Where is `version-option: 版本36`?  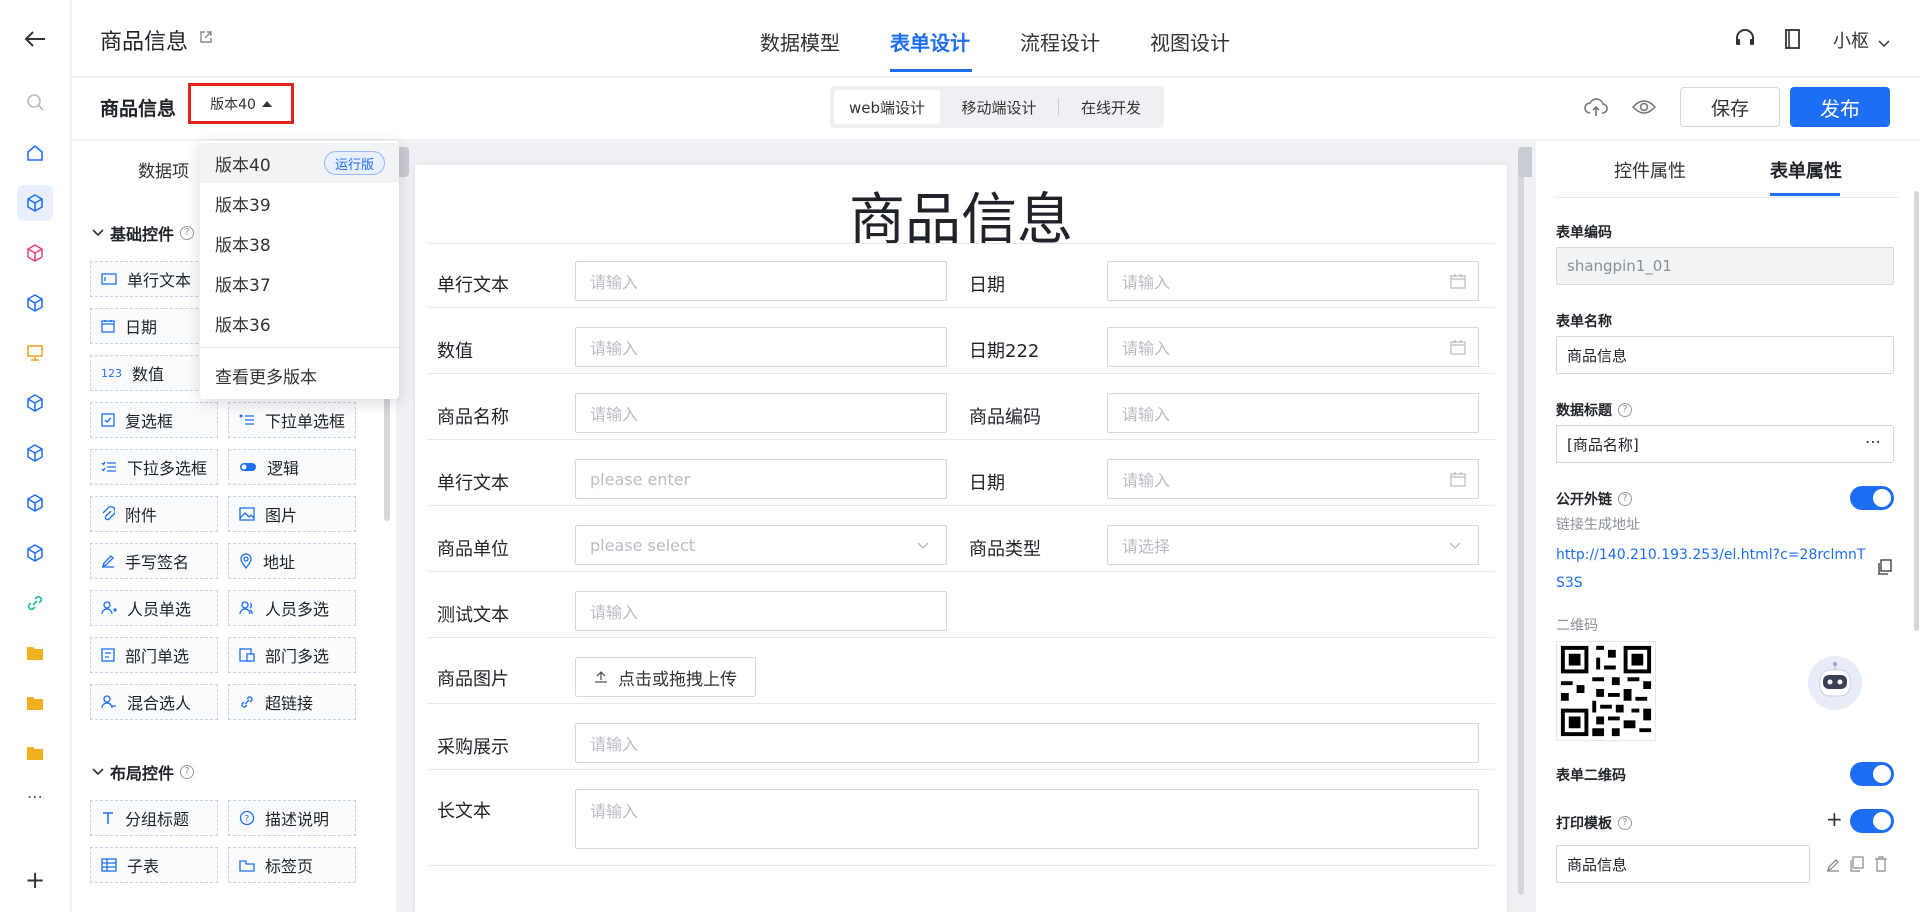
version-option: 版本36 is located at coordinates (299, 323).